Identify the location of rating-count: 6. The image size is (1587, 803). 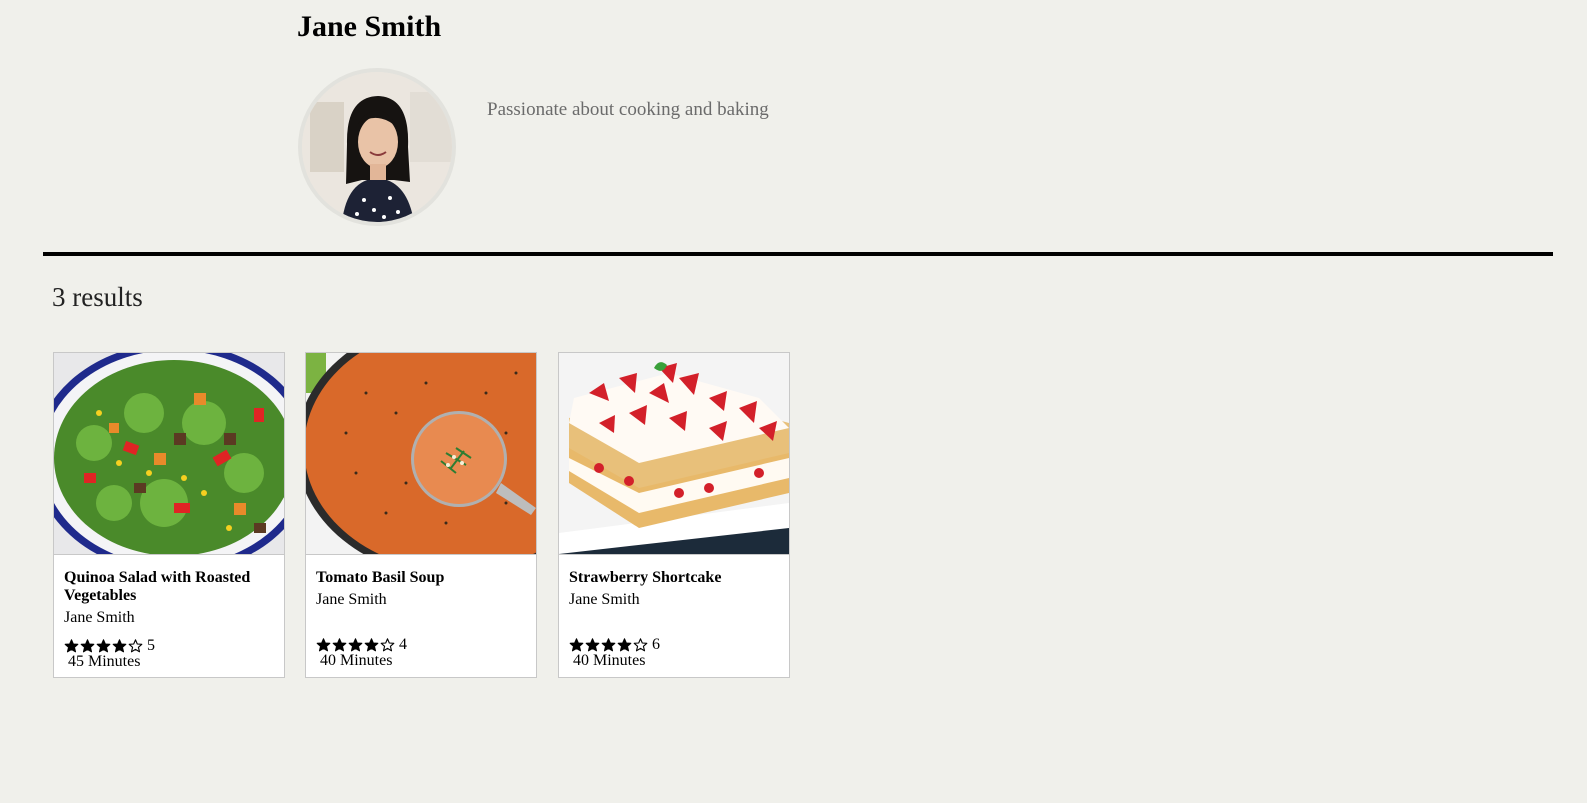
(656, 644).